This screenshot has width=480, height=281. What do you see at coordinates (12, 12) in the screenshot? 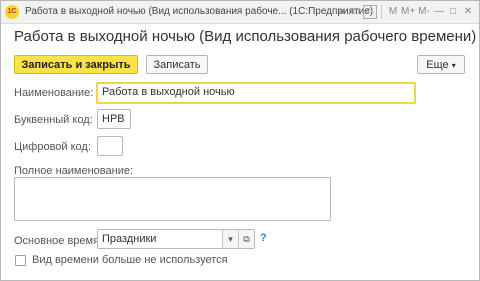
I see `app-logo: 1С` at bounding box center [12, 12].